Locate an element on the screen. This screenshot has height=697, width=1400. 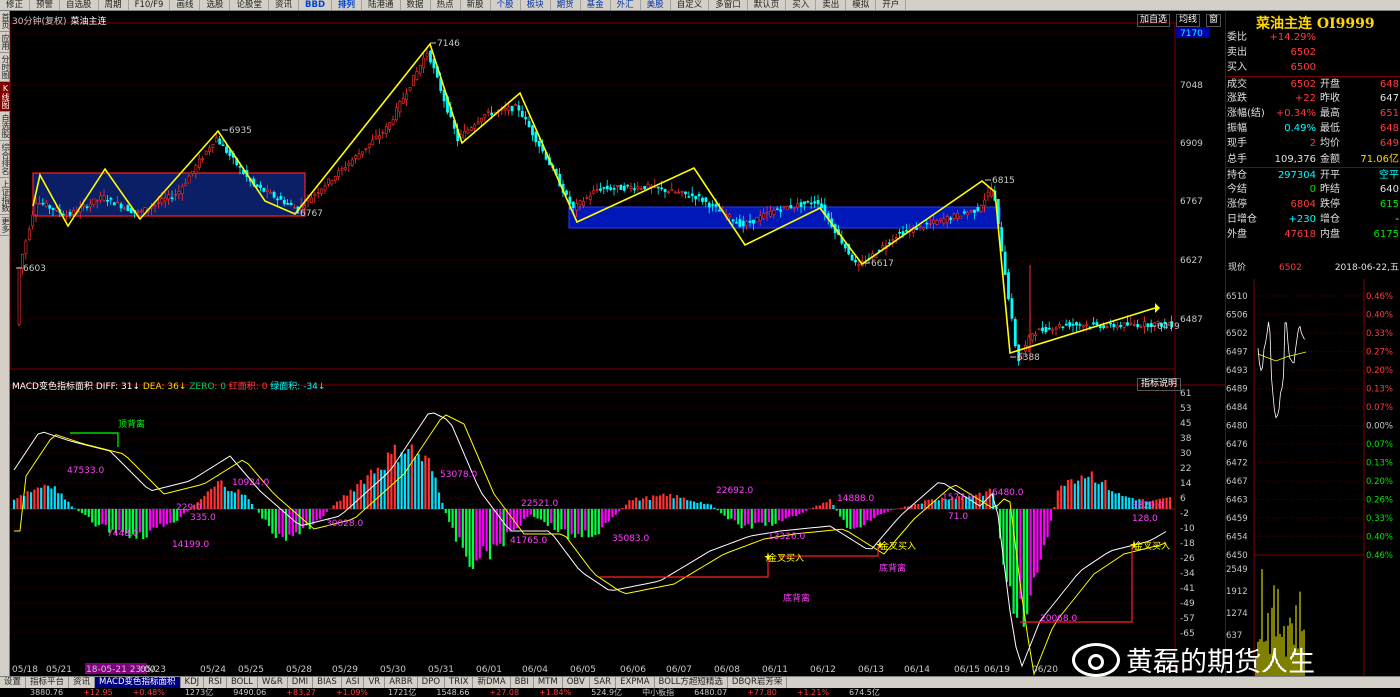
toolbar-item: 个股 is located at coordinates (506, 5).